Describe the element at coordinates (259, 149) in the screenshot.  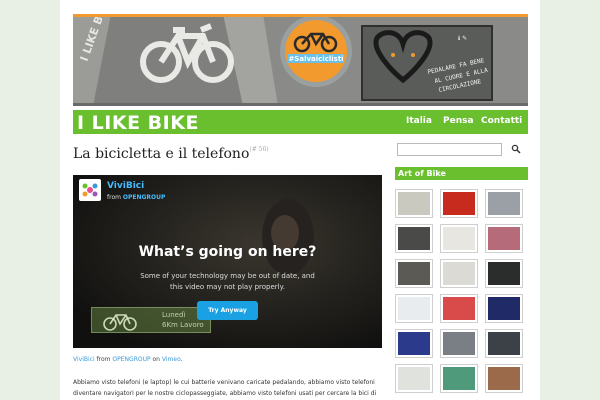
I see `post-title-count: (# 56)` at that location.